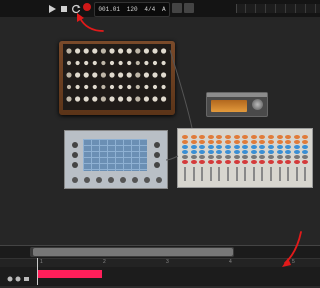  I want to click on overview-ruler, so click(278, 8).